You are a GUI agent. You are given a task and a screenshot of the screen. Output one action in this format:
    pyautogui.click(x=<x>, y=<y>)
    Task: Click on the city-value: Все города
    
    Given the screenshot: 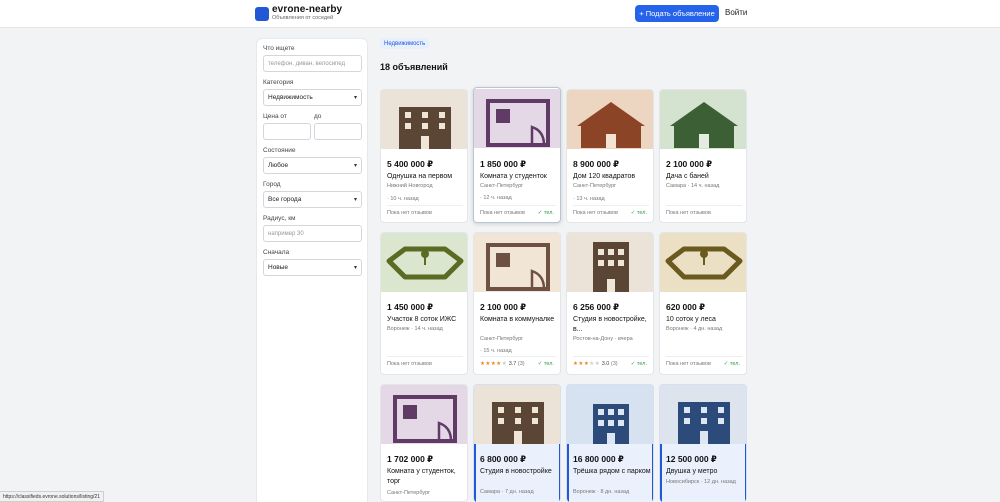 What is the action you would take?
    pyautogui.click(x=285, y=199)
    